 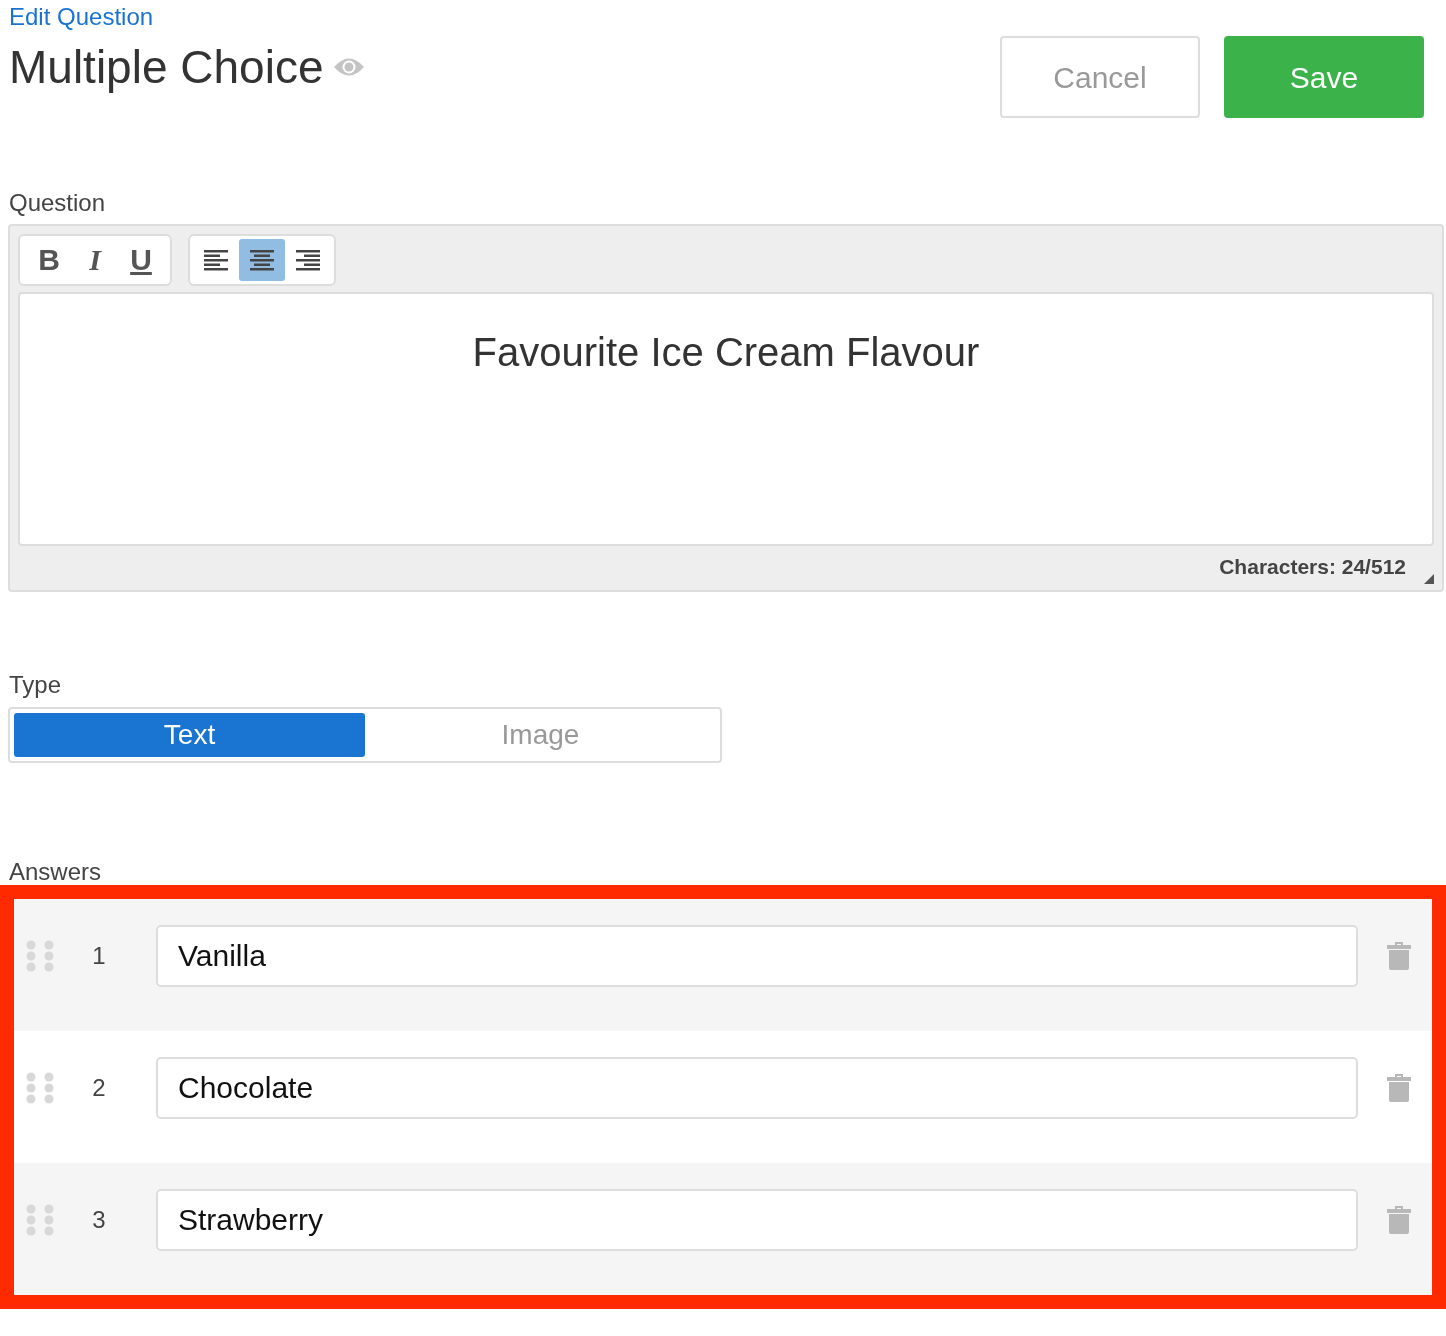 What do you see at coordinates (757, 956) in the screenshot?
I see `answer-field: Vanilla` at bounding box center [757, 956].